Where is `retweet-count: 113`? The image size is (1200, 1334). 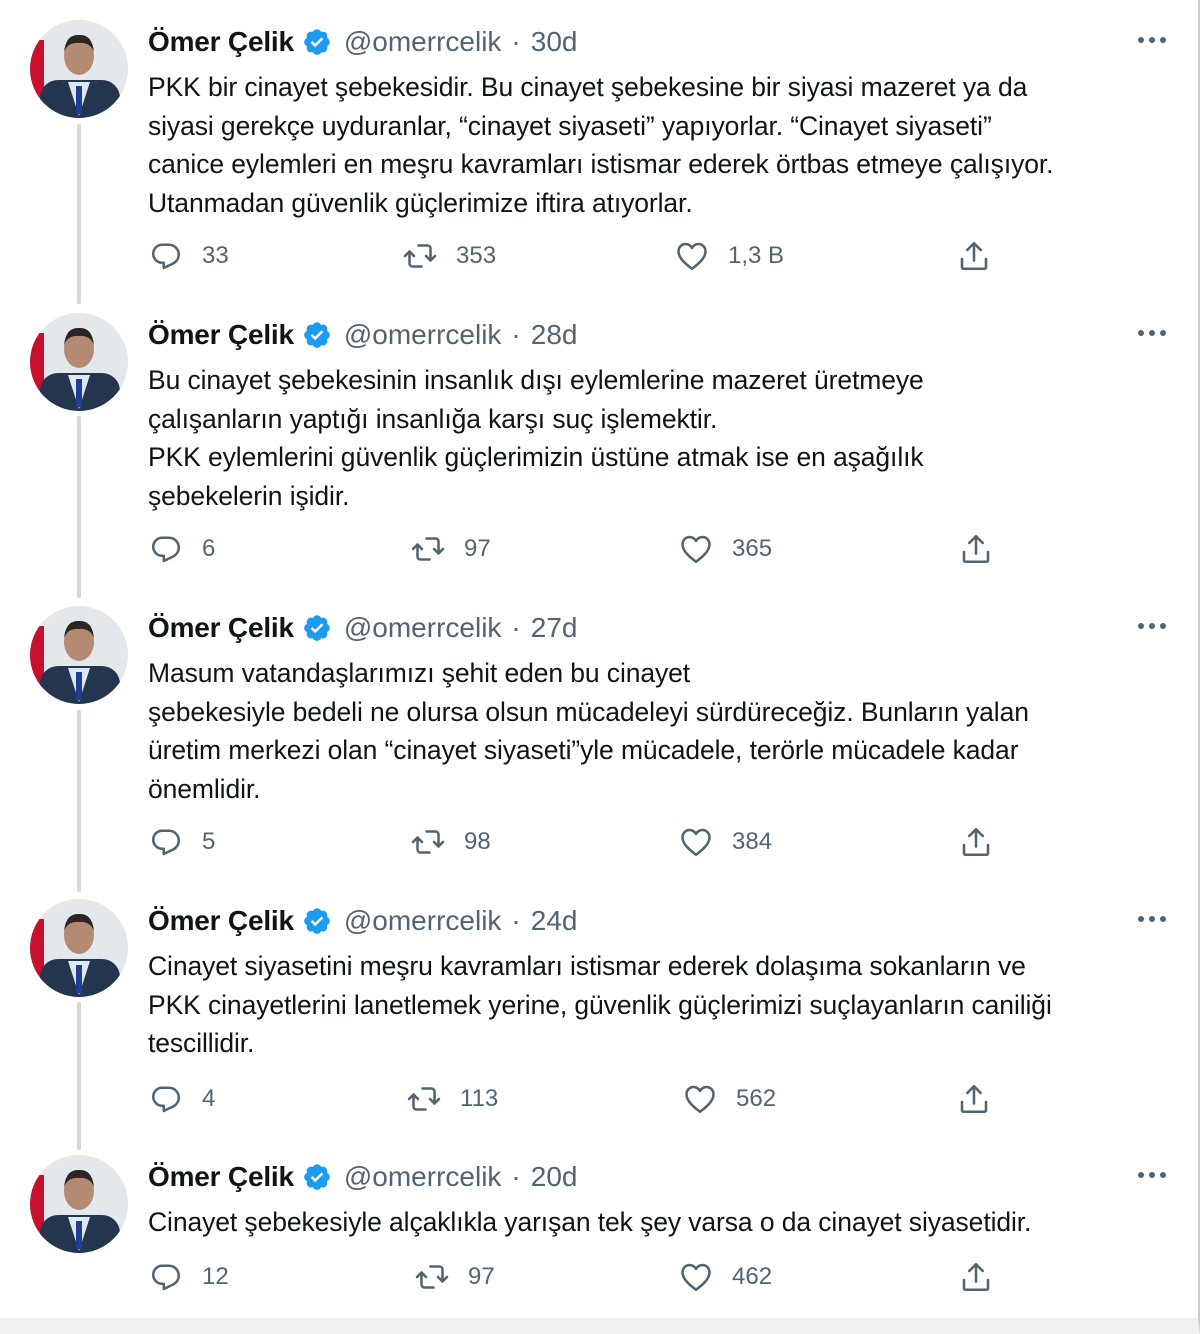
retweet-count: 113 is located at coordinates (479, 1098).